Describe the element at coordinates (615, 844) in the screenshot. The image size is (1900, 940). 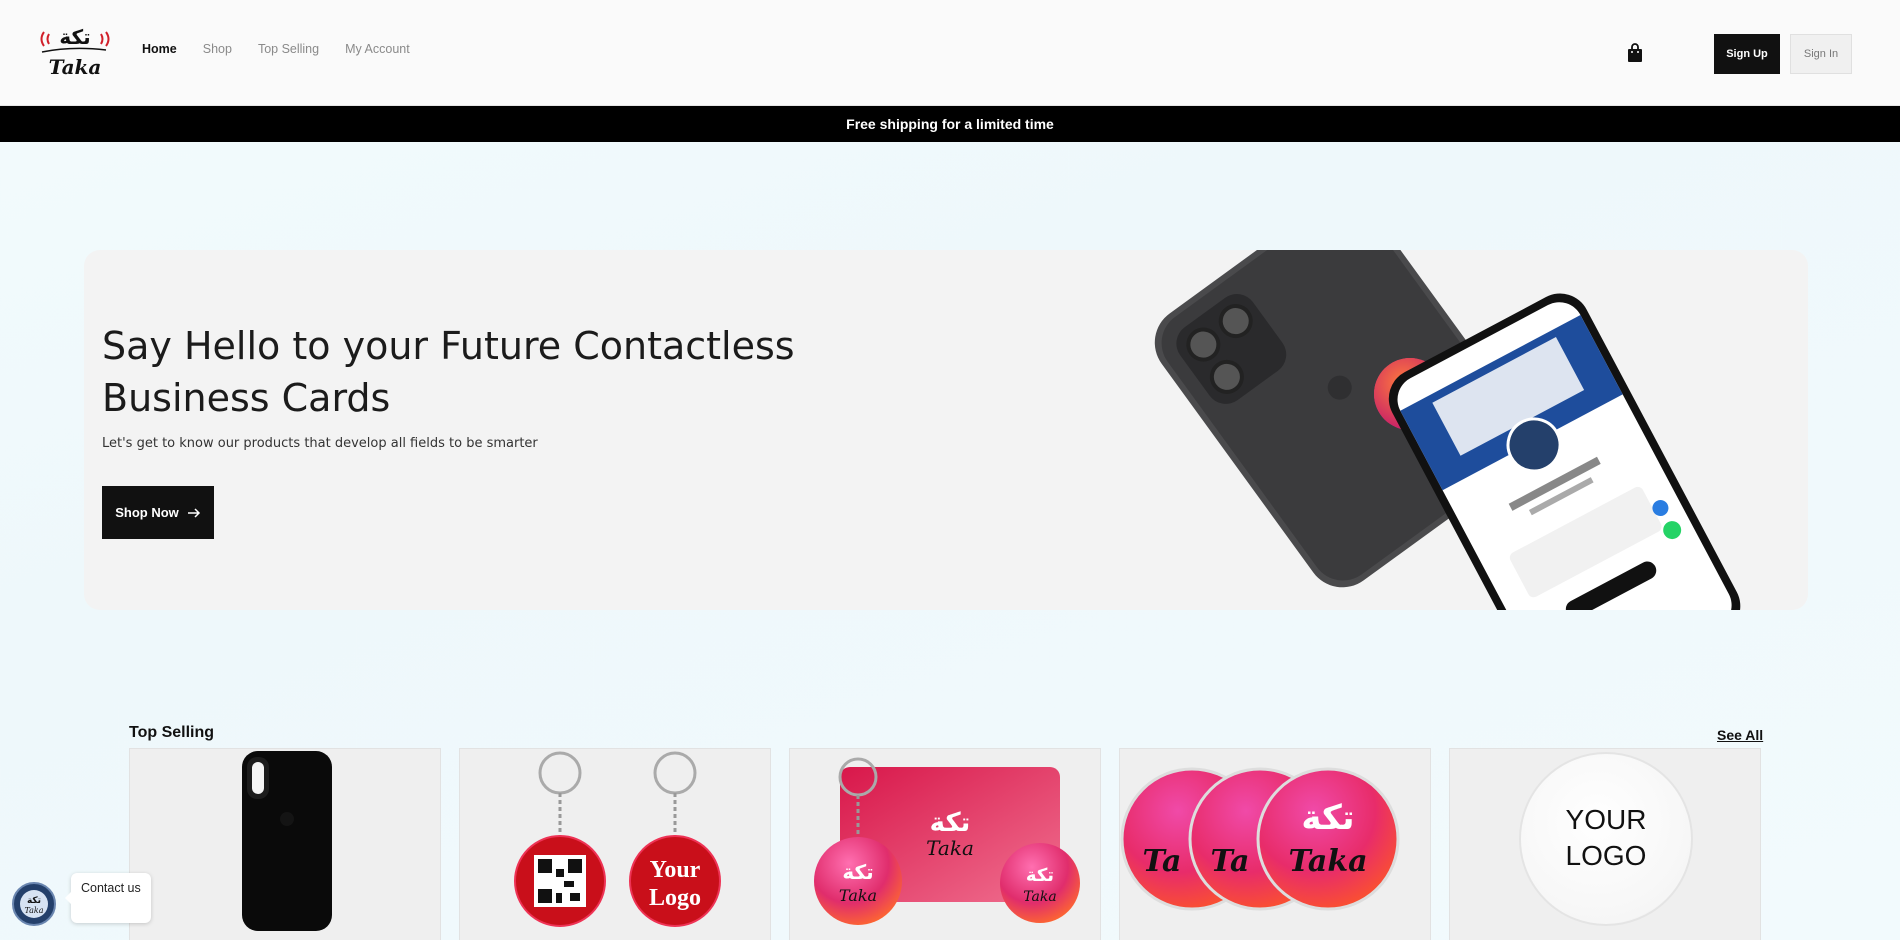
I see `product-card-keychains: Your Logo` at that location.